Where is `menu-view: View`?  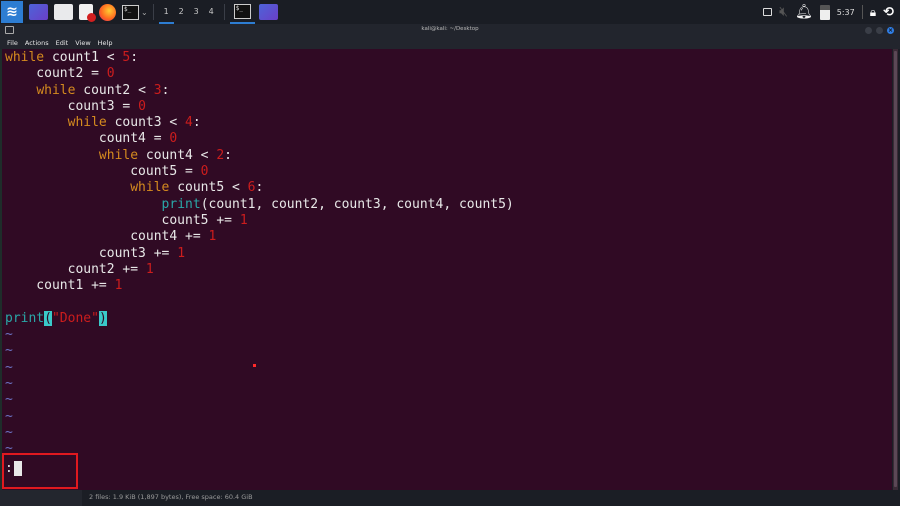
menu-view: View is located at coordinates (82, 43).